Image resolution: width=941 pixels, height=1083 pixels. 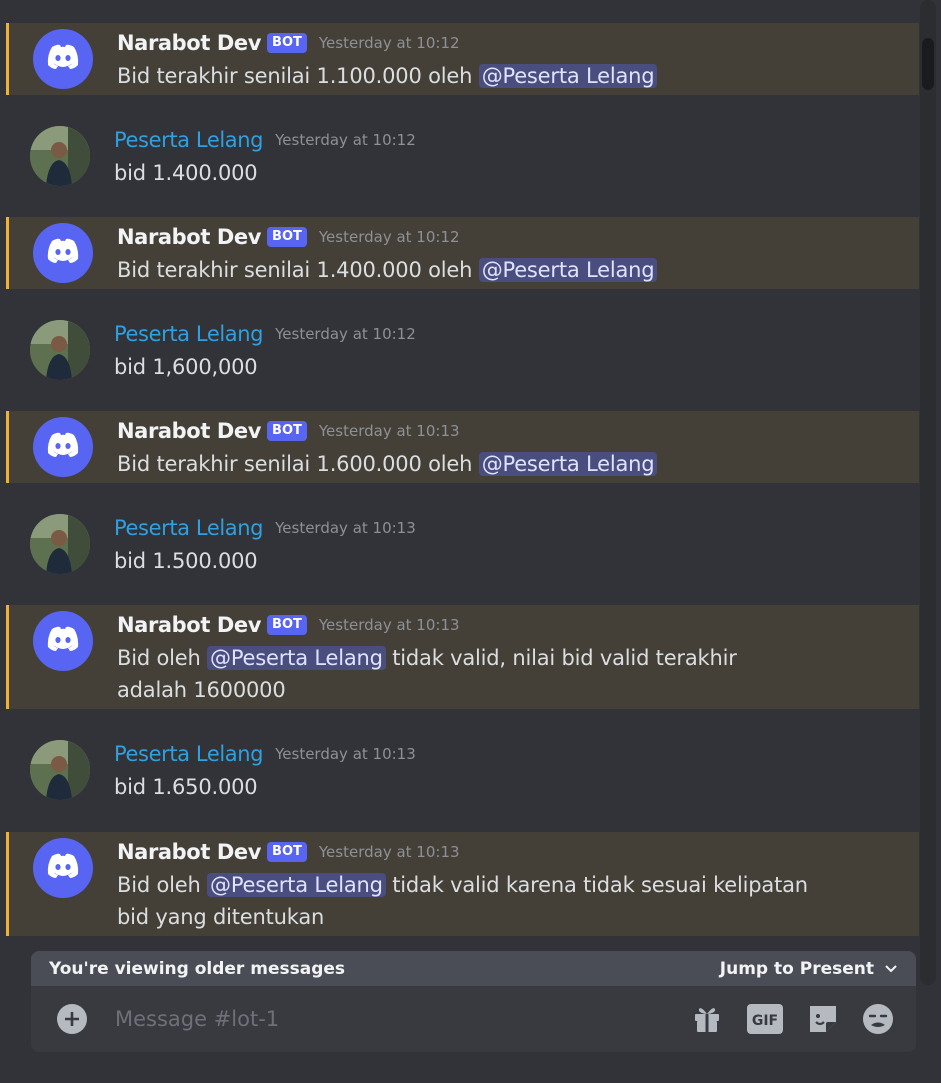 I want to click on scrollbar-track, so click(x=928, y=492).